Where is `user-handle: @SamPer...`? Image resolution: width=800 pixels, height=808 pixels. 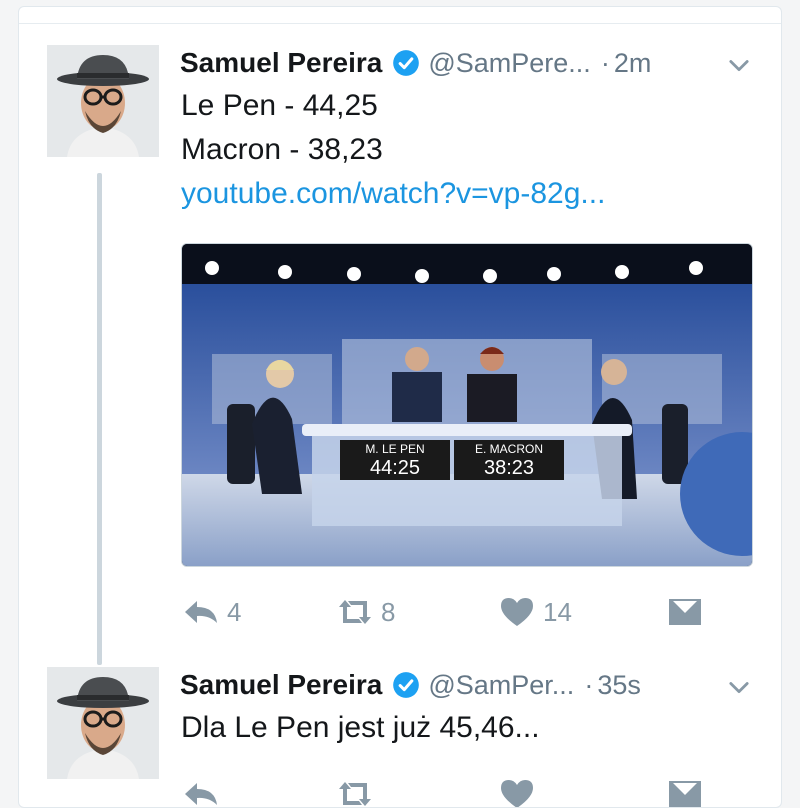
user-handle: @SamPer... is located at coordinates (501, 685).